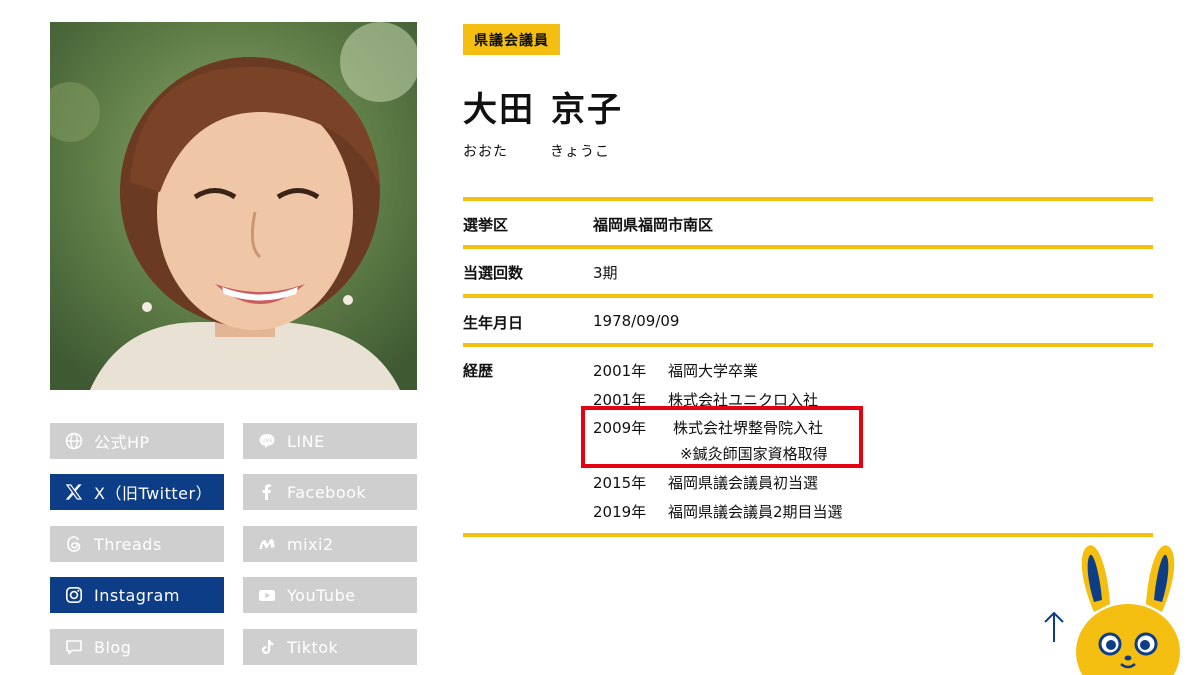 The height and width of the screenshot is (675, 1200). Describe the element at coordinates (653, 225) in the screenshot. I see `district-value: 福岡県福岡市南区` at that location.